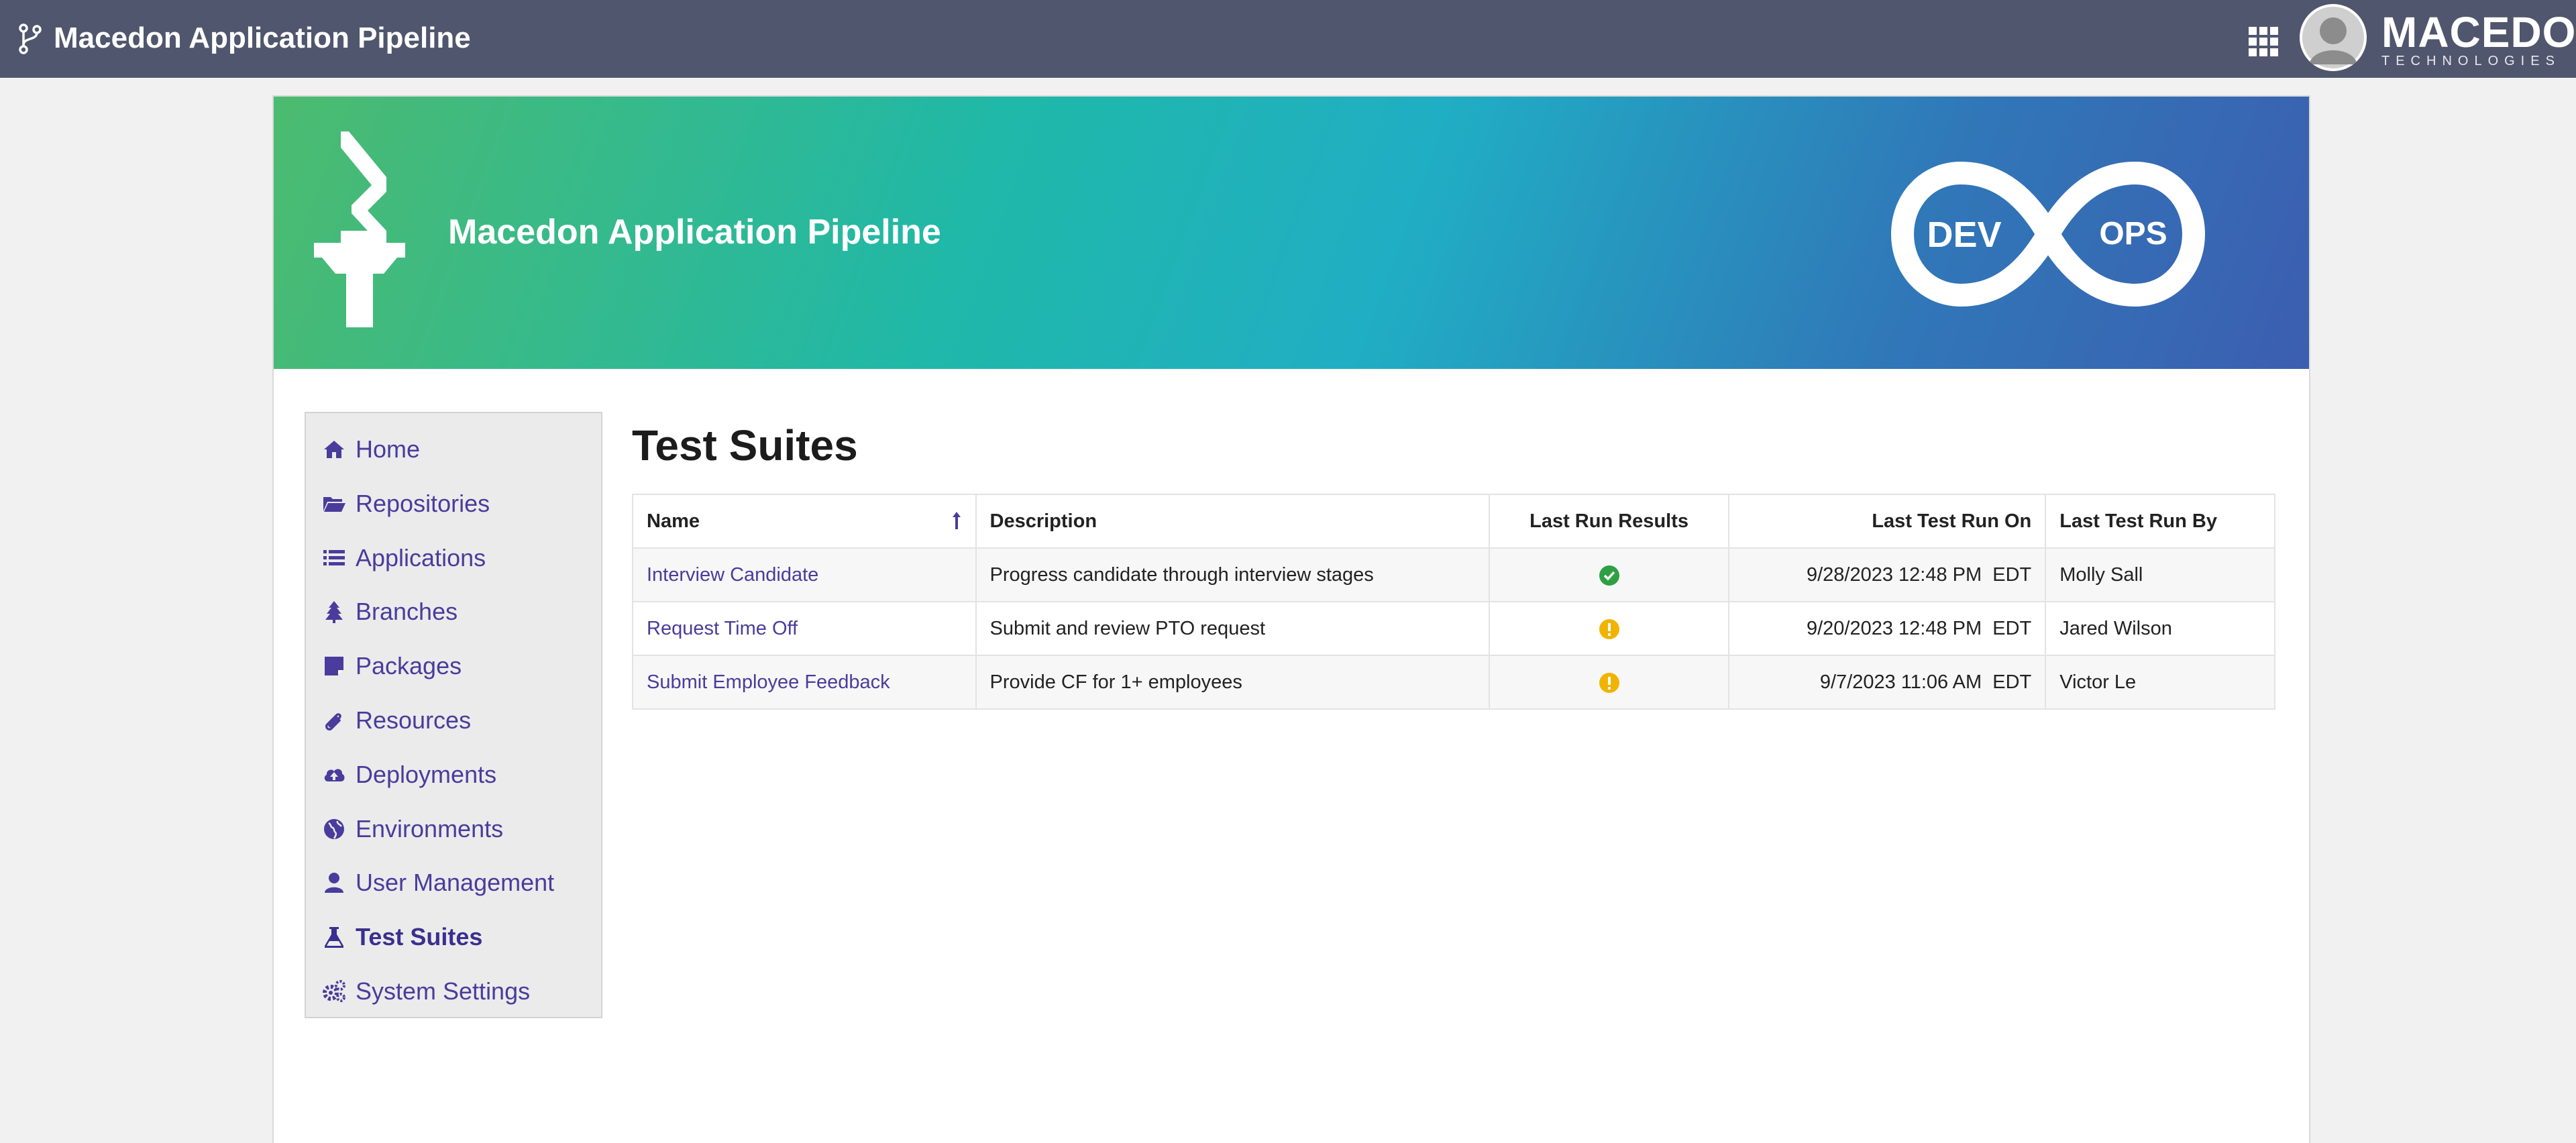 This screenshot has height=1143, width=2576. I want to click on user-avatar-icon, so click(2333, 37).